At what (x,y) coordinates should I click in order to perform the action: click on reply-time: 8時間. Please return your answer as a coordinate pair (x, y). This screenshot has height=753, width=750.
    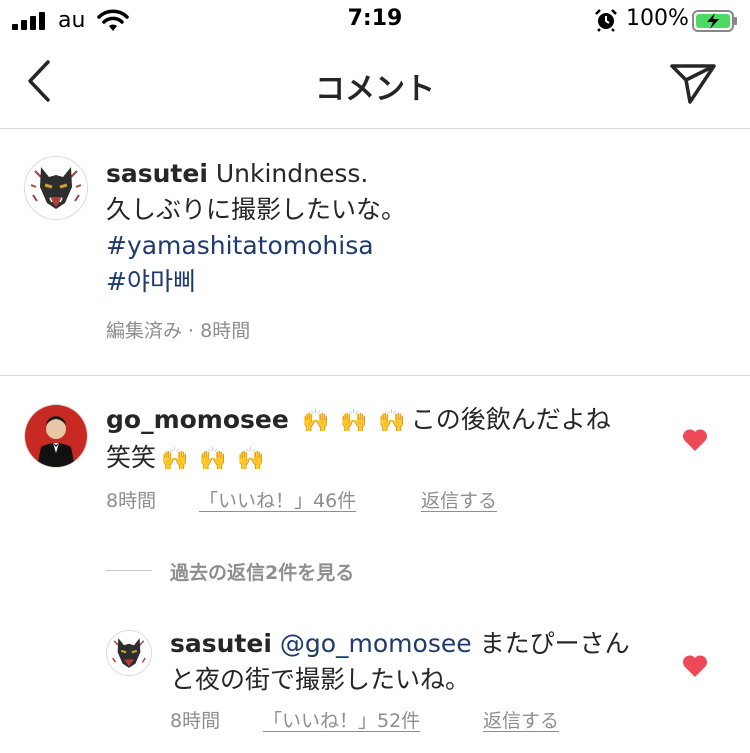
    Looking at the image, I should click on (195, 721).